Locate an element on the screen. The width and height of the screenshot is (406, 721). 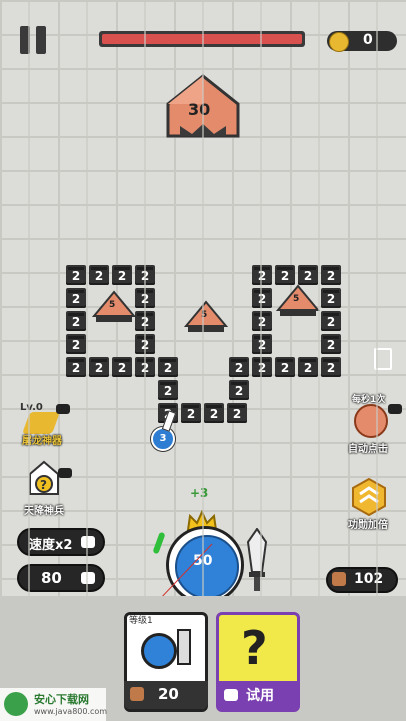
boss-tent: 30 is located at coordinates (203, 108).